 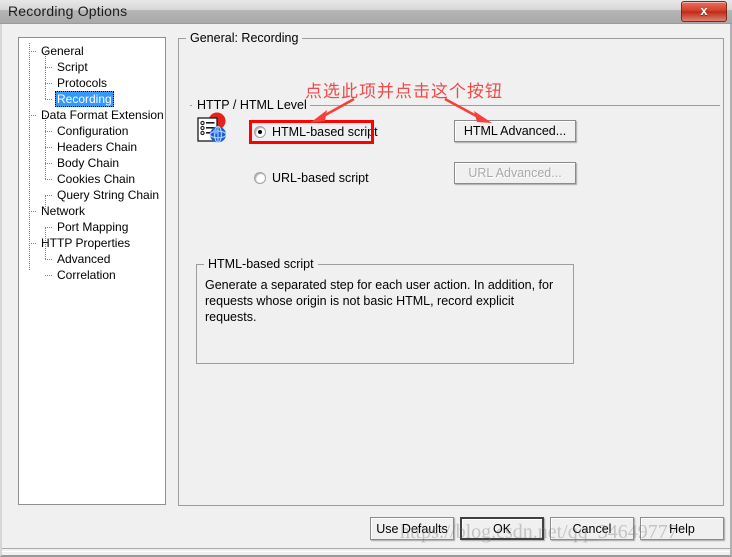 I want to click on tree-item-correlation: Correlation, so click(x=92, y=275).